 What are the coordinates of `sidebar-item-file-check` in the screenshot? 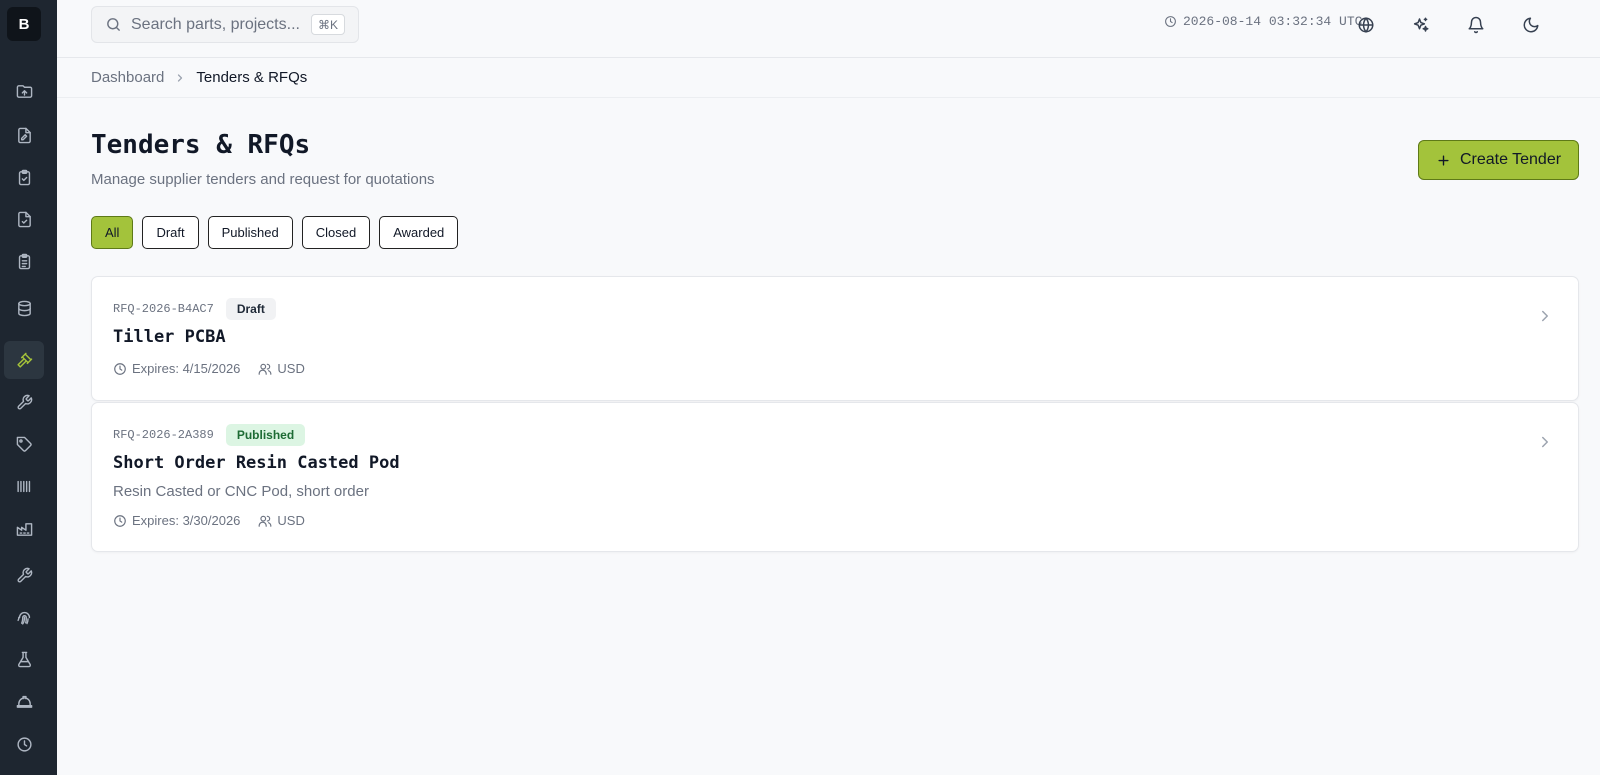 It's located at (24, 219).